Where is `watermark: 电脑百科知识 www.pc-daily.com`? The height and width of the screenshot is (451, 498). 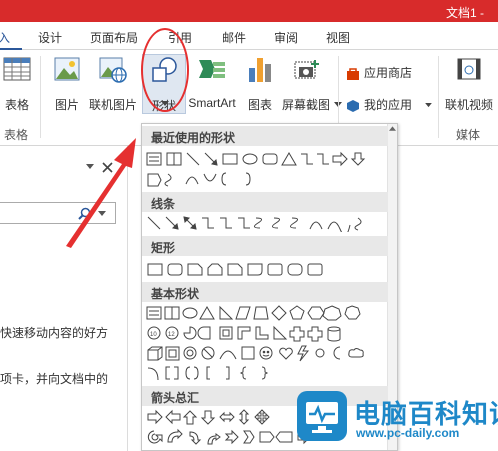
watermark: 电脑百科知识 www.pc-daily.com is located at coordinates (397, 416).